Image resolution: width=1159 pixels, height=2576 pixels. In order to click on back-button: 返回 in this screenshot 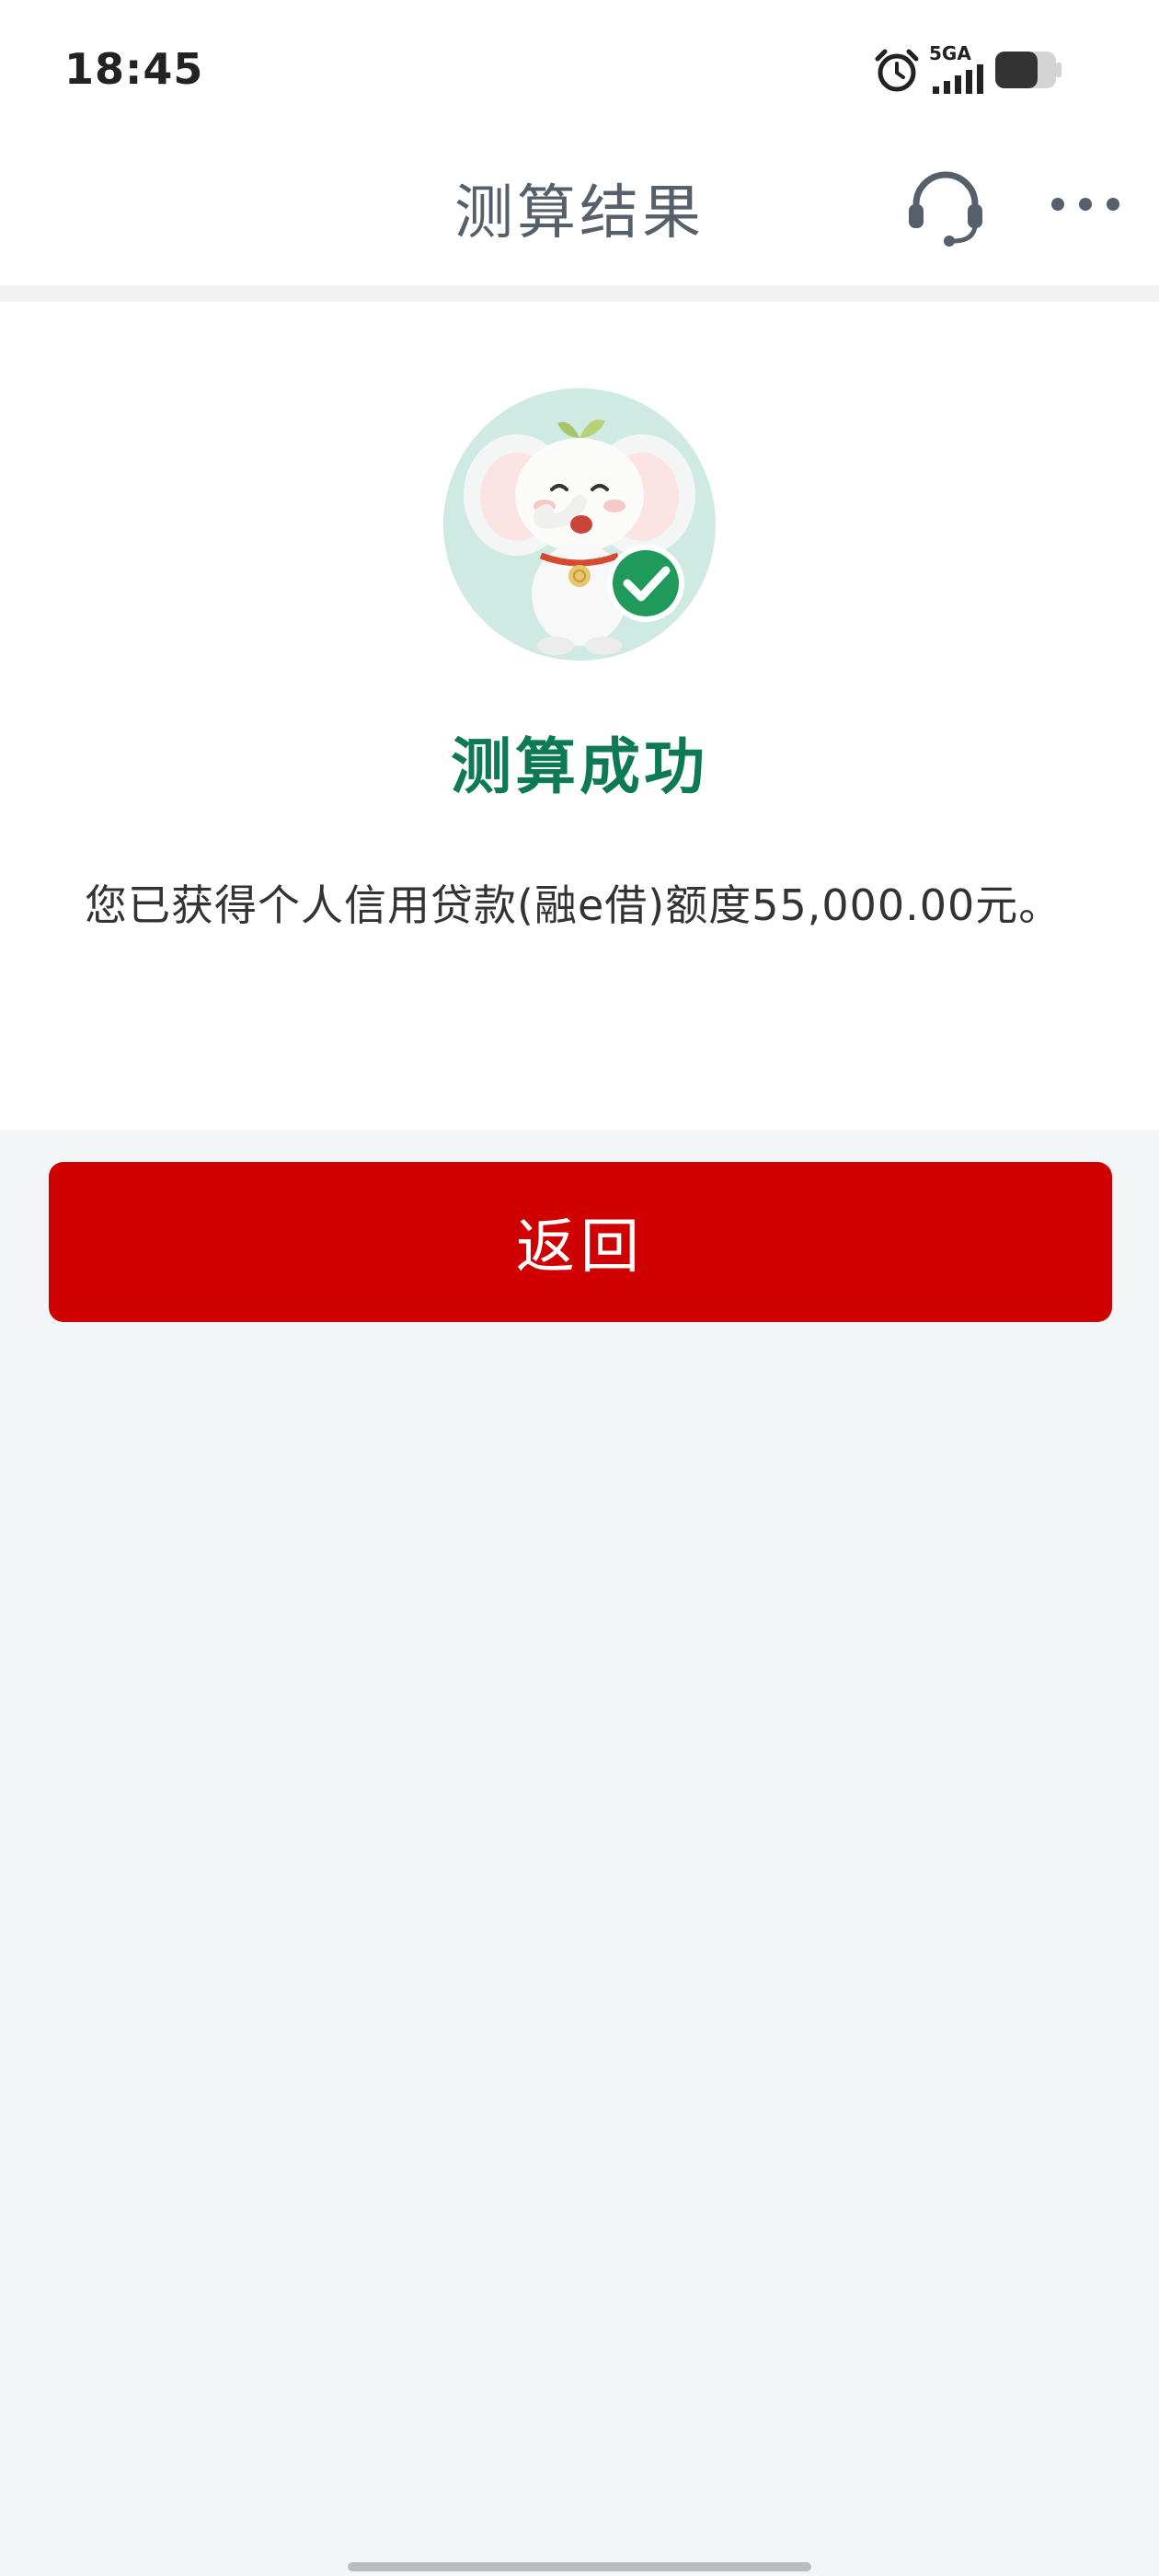, I will do `click(580, 1242)`.